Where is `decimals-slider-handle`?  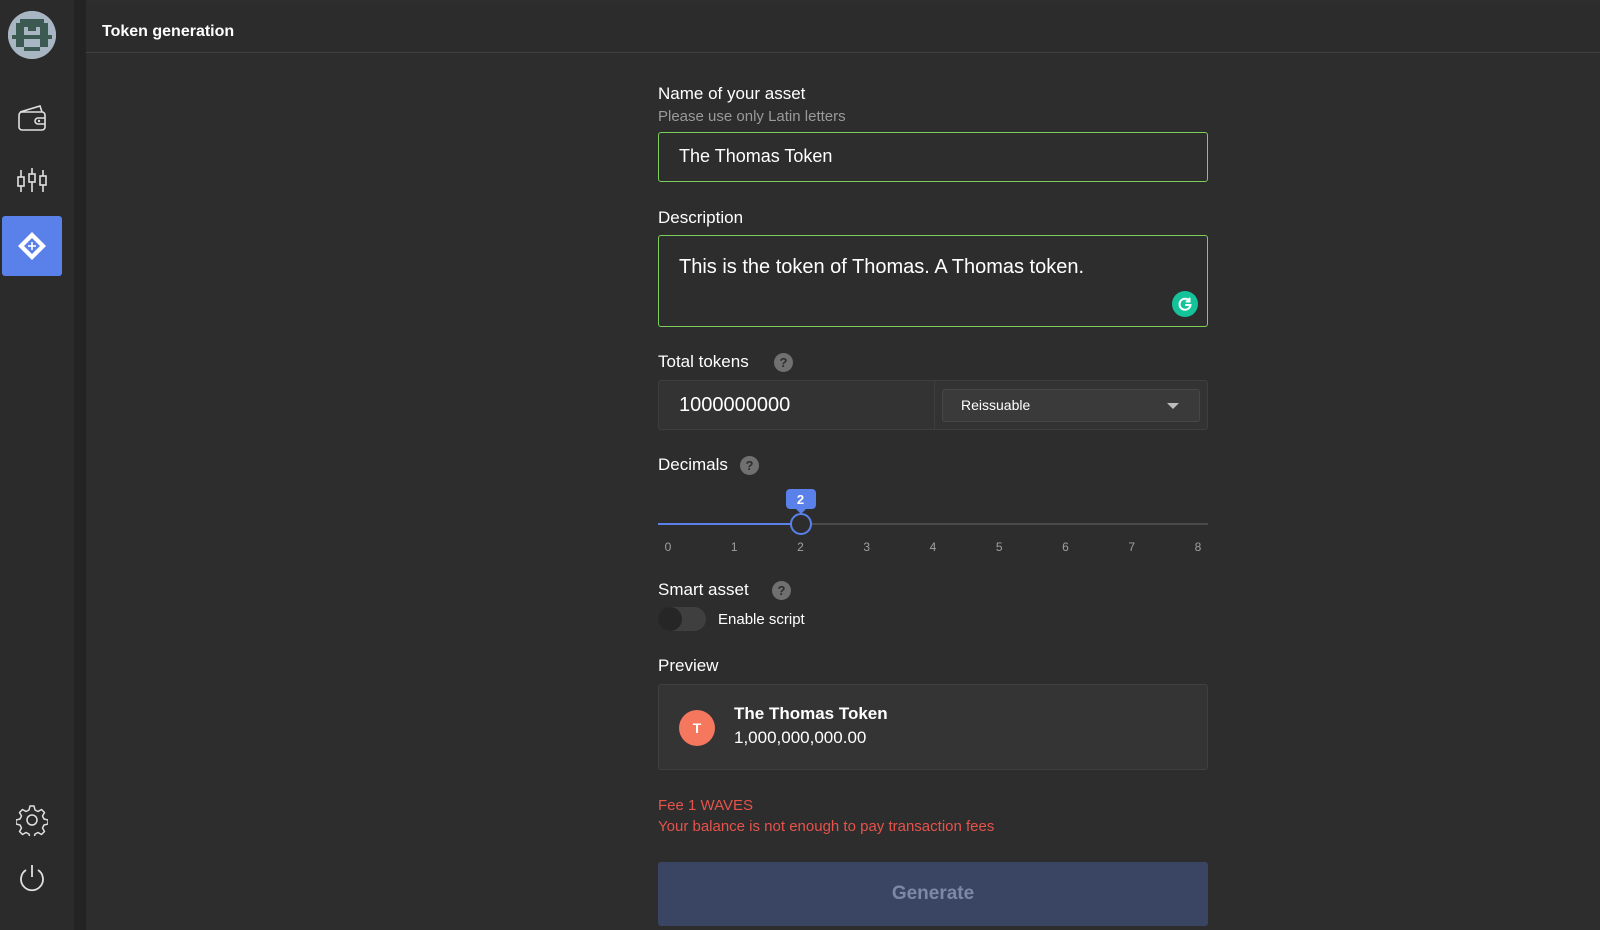 decimals-slider-handle is located at coordinates (800, 524).